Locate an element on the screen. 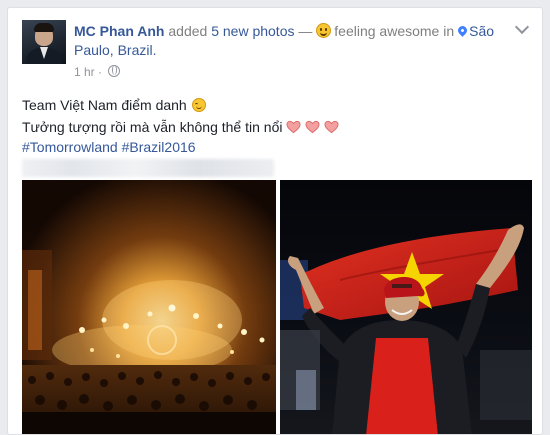 Image resolution: width=550 pixels, height=435 pixels. hashtag-brazil2016: #Brazil2016 is located at coordinates (159, 147).